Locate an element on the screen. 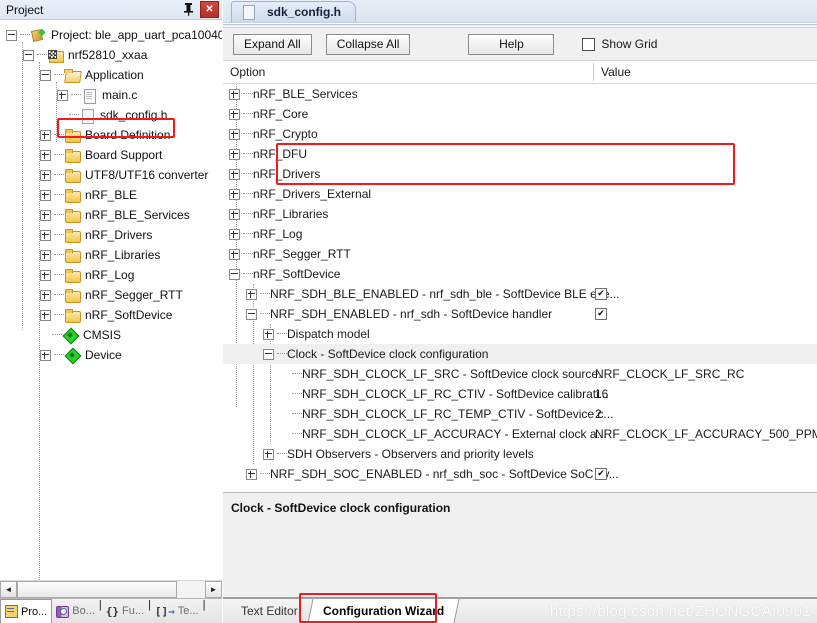 Image resolution: width=817 pixels, height=623 pixels. project-tree-item-nrf-ble: nRF_BLE is located at coordinates (111, 195).